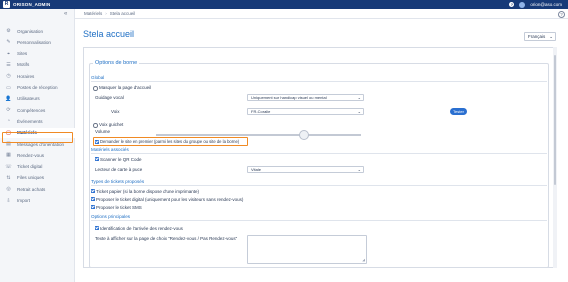 This screenshot has height=282, width=568. What do you see at coordinates (37, 137) in the screenshot?
I see `highlight-sidebar-materiels` at bounding box center [37, 137].